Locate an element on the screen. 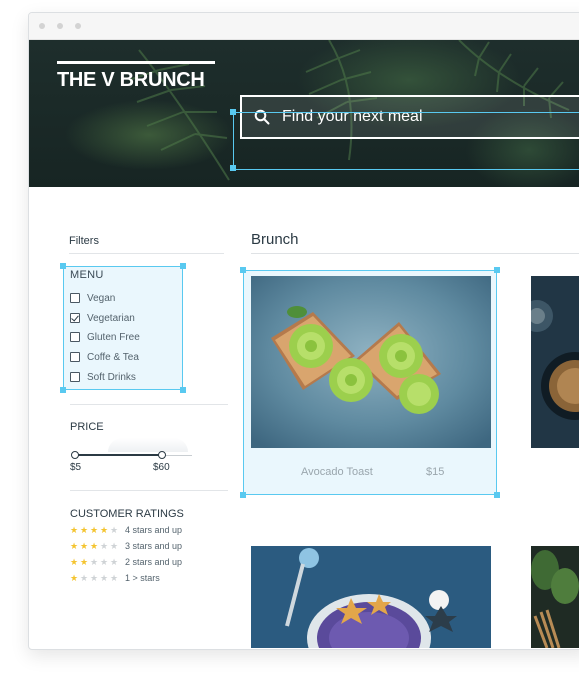  filters-heading: Filters is located at coordinates (84, 241).